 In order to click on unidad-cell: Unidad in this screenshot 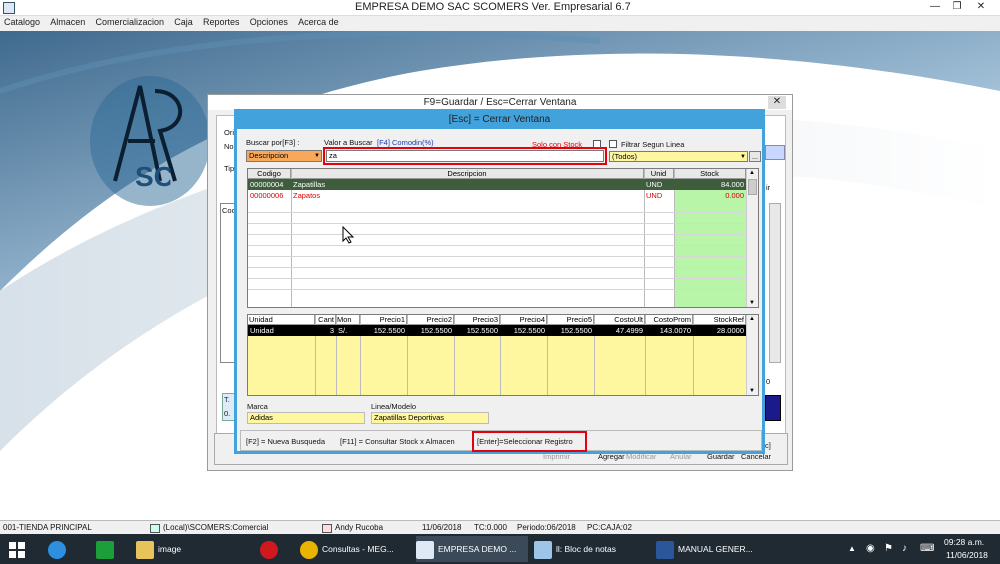, I will do `click(262, 330)`.